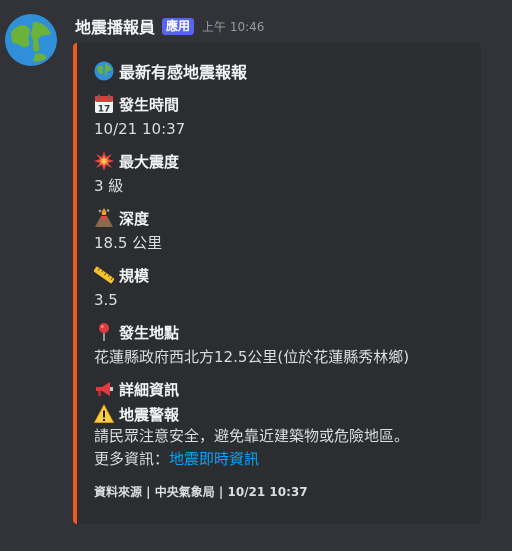  Describe the element at coordinates (104, 110) in the screenshot. I see `svg-text: 17` at that location.